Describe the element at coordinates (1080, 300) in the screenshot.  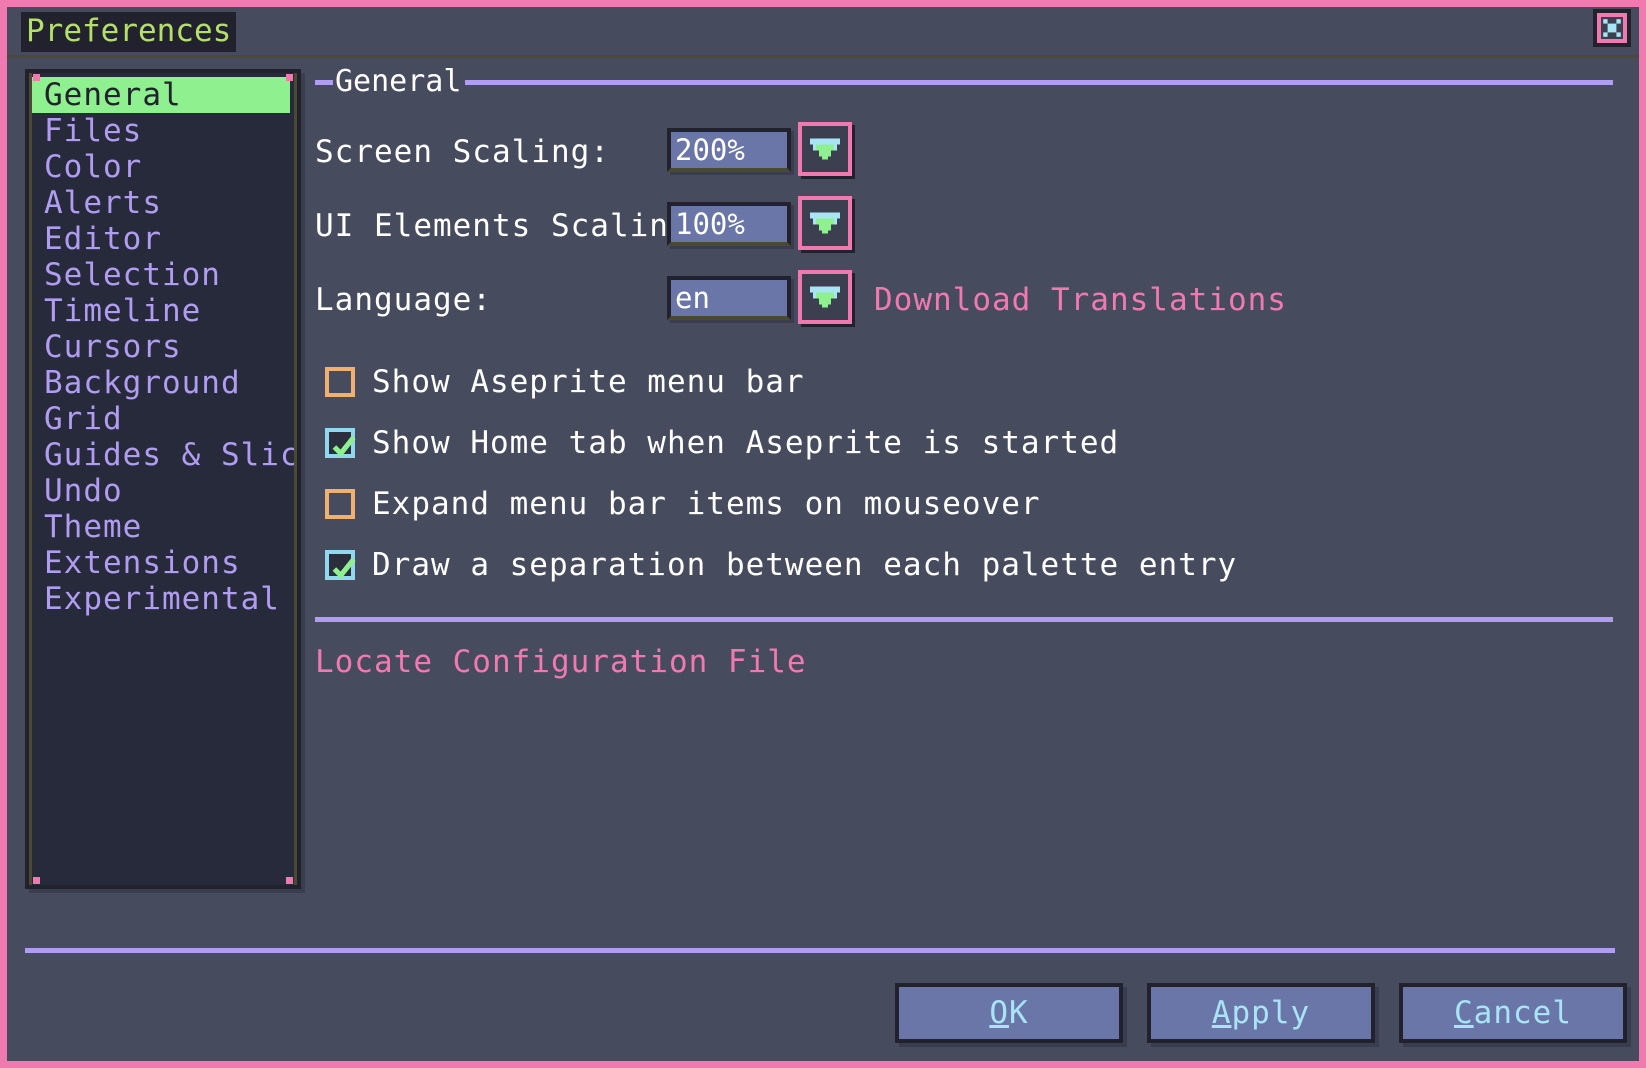
I see `download-translations-link: Download Translations` at that location.